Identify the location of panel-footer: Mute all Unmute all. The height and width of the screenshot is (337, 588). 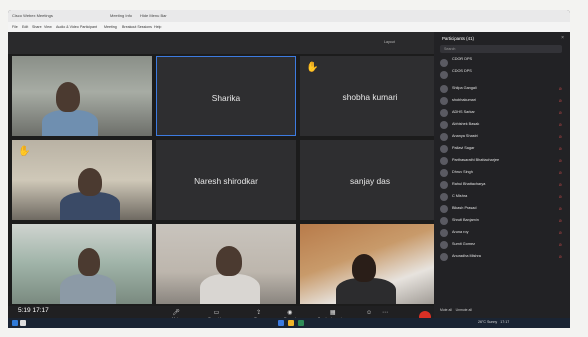
(456, 310).